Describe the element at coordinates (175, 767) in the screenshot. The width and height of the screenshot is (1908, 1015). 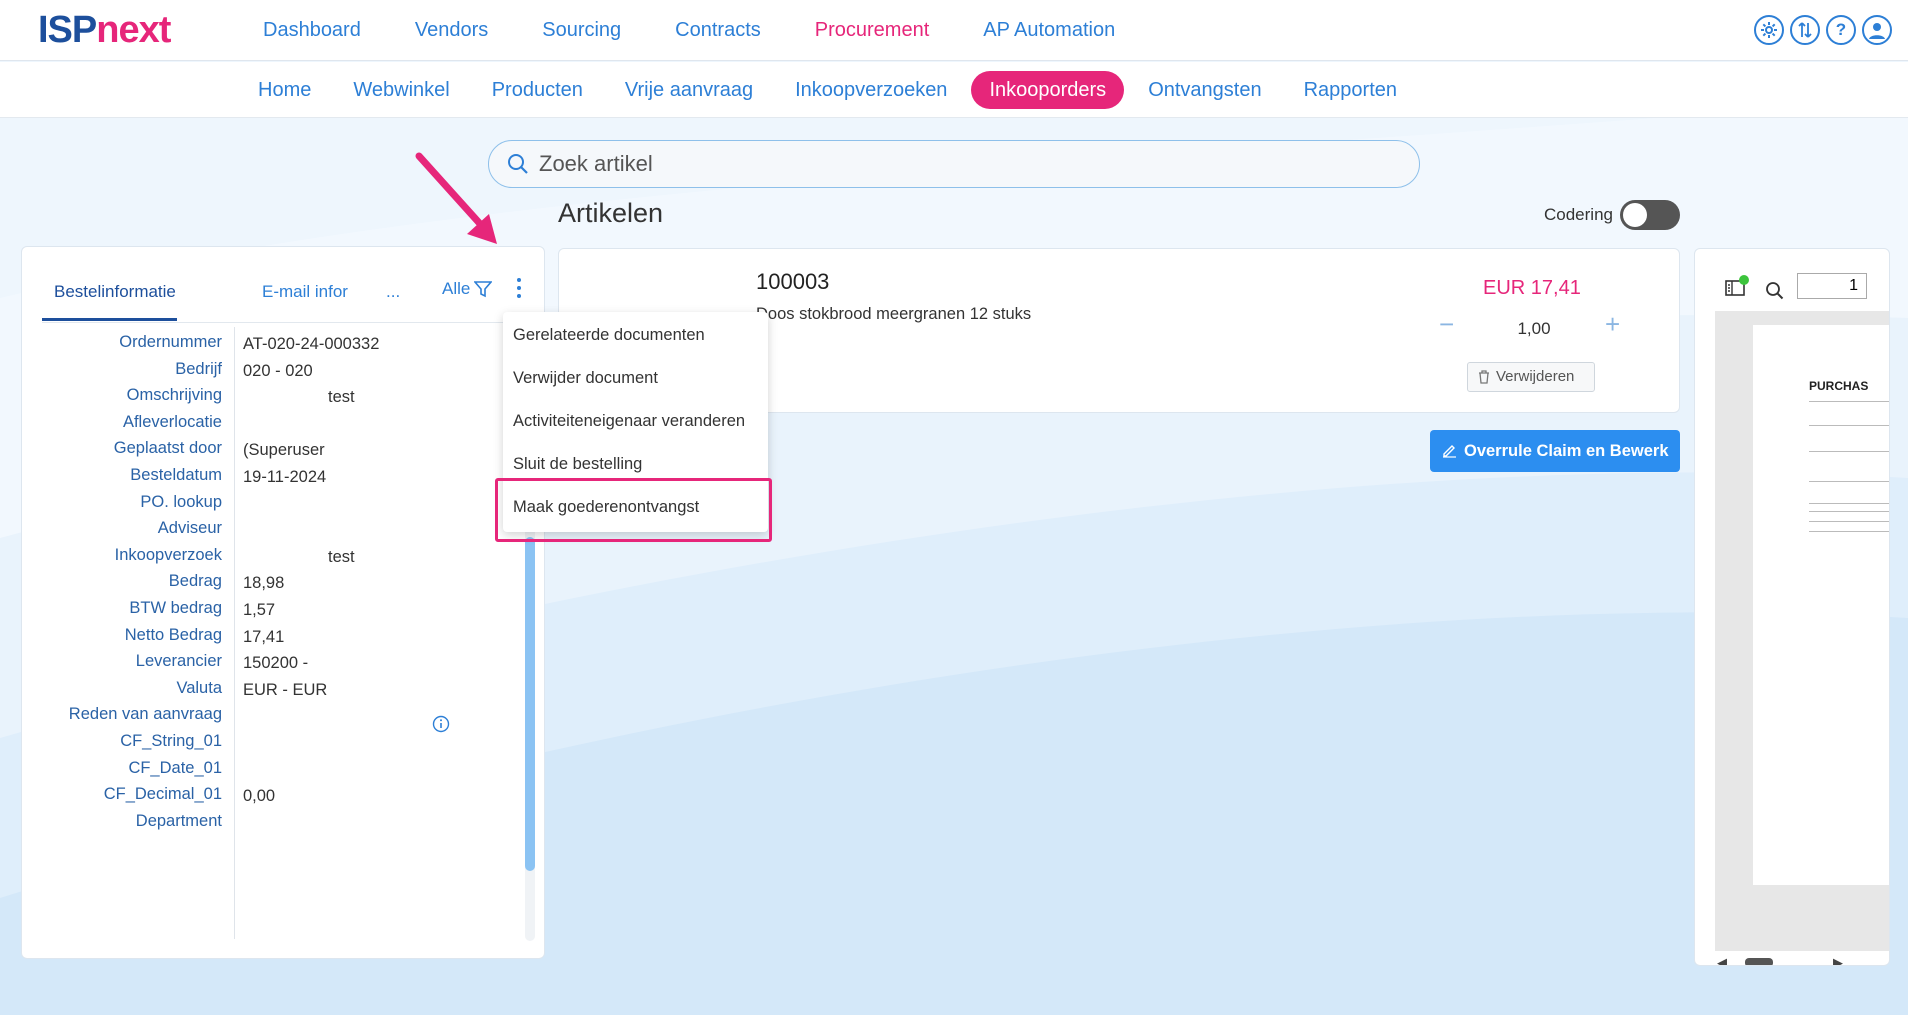
I see `field-label: CF_Date_01` at that location.